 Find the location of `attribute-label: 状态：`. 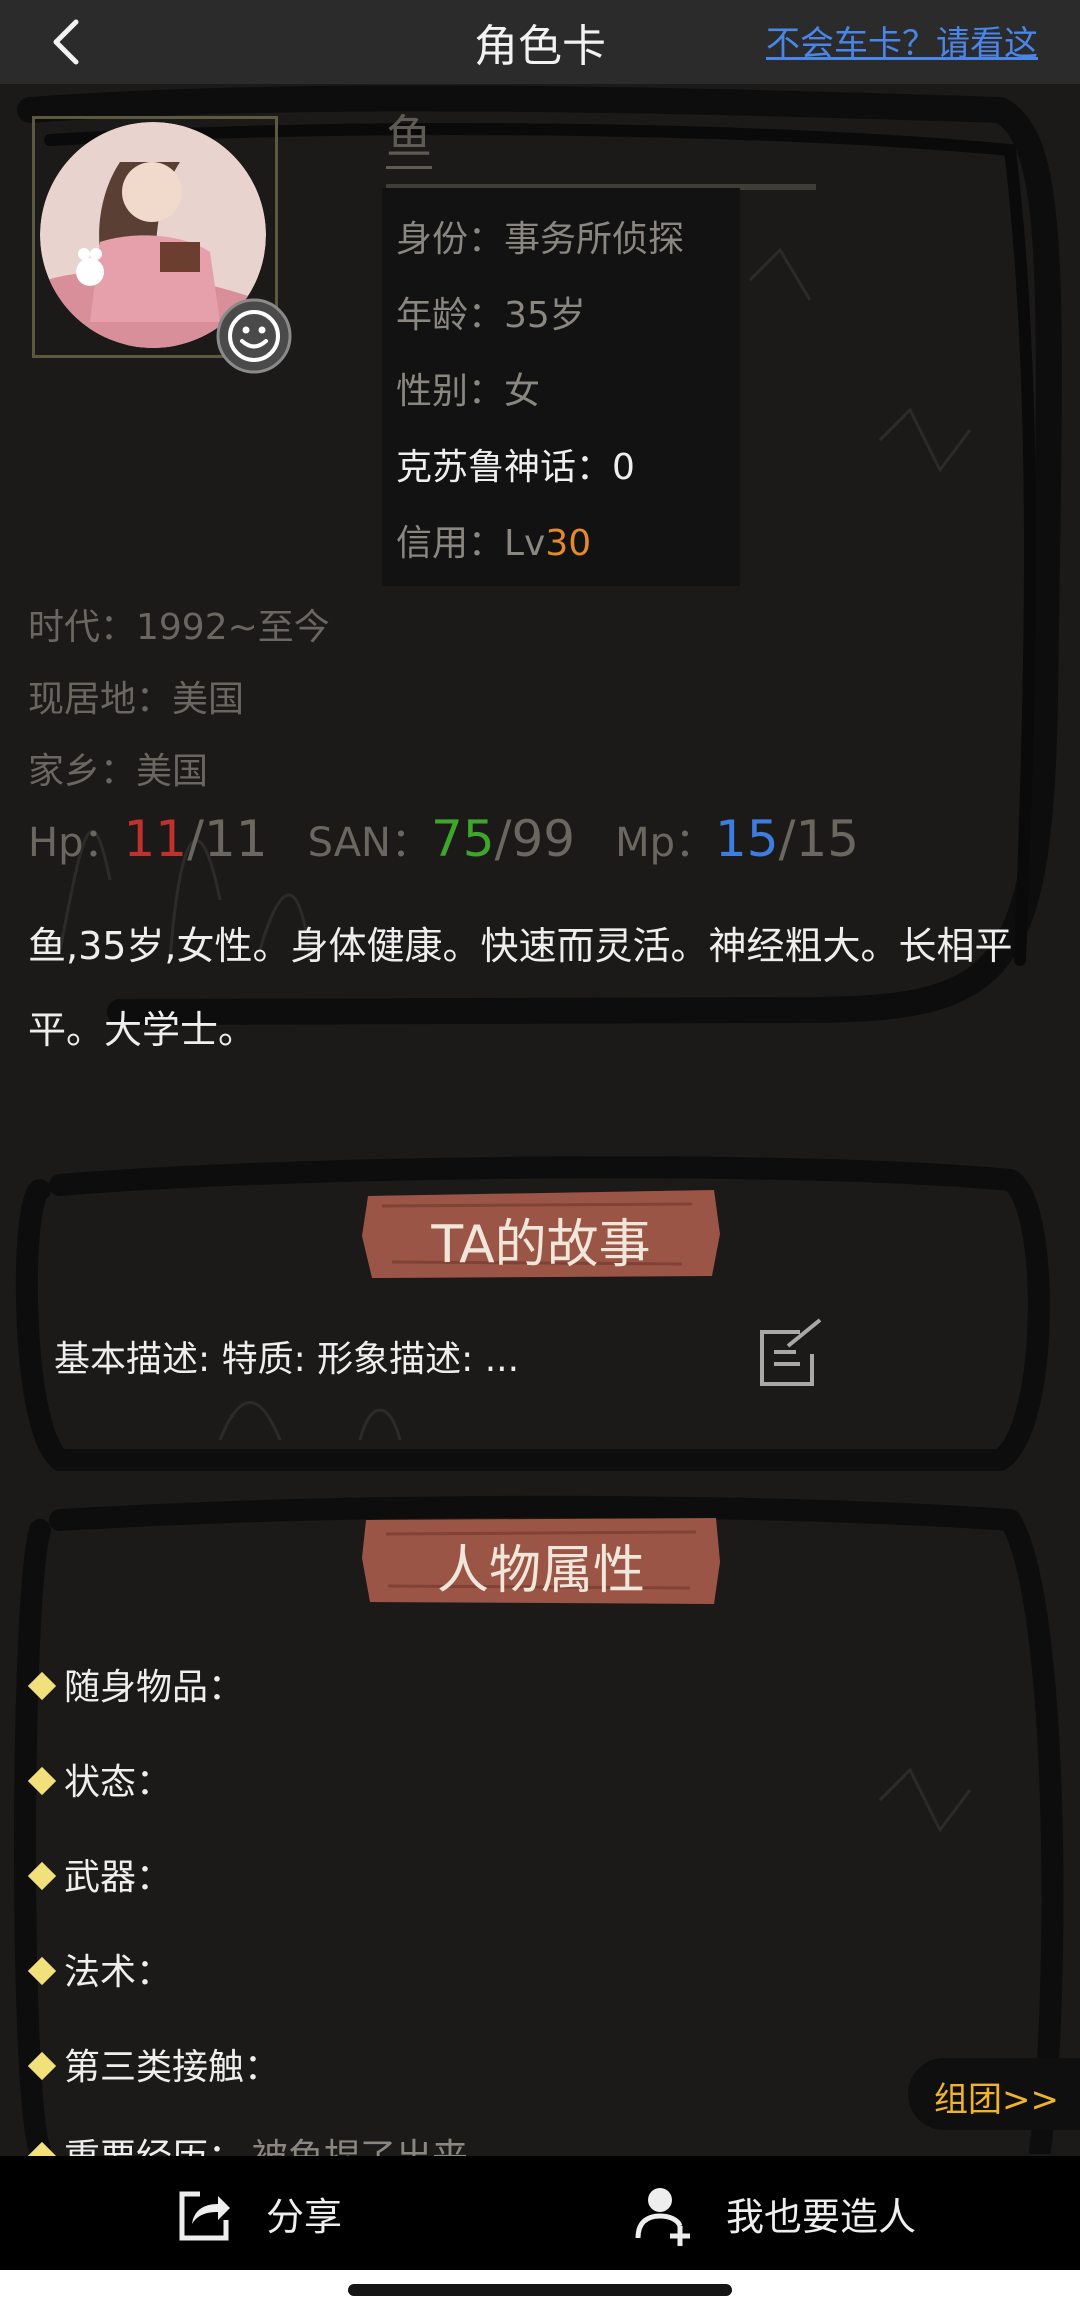

attribute-label: 状态： is located at coordinates (118, 1782).